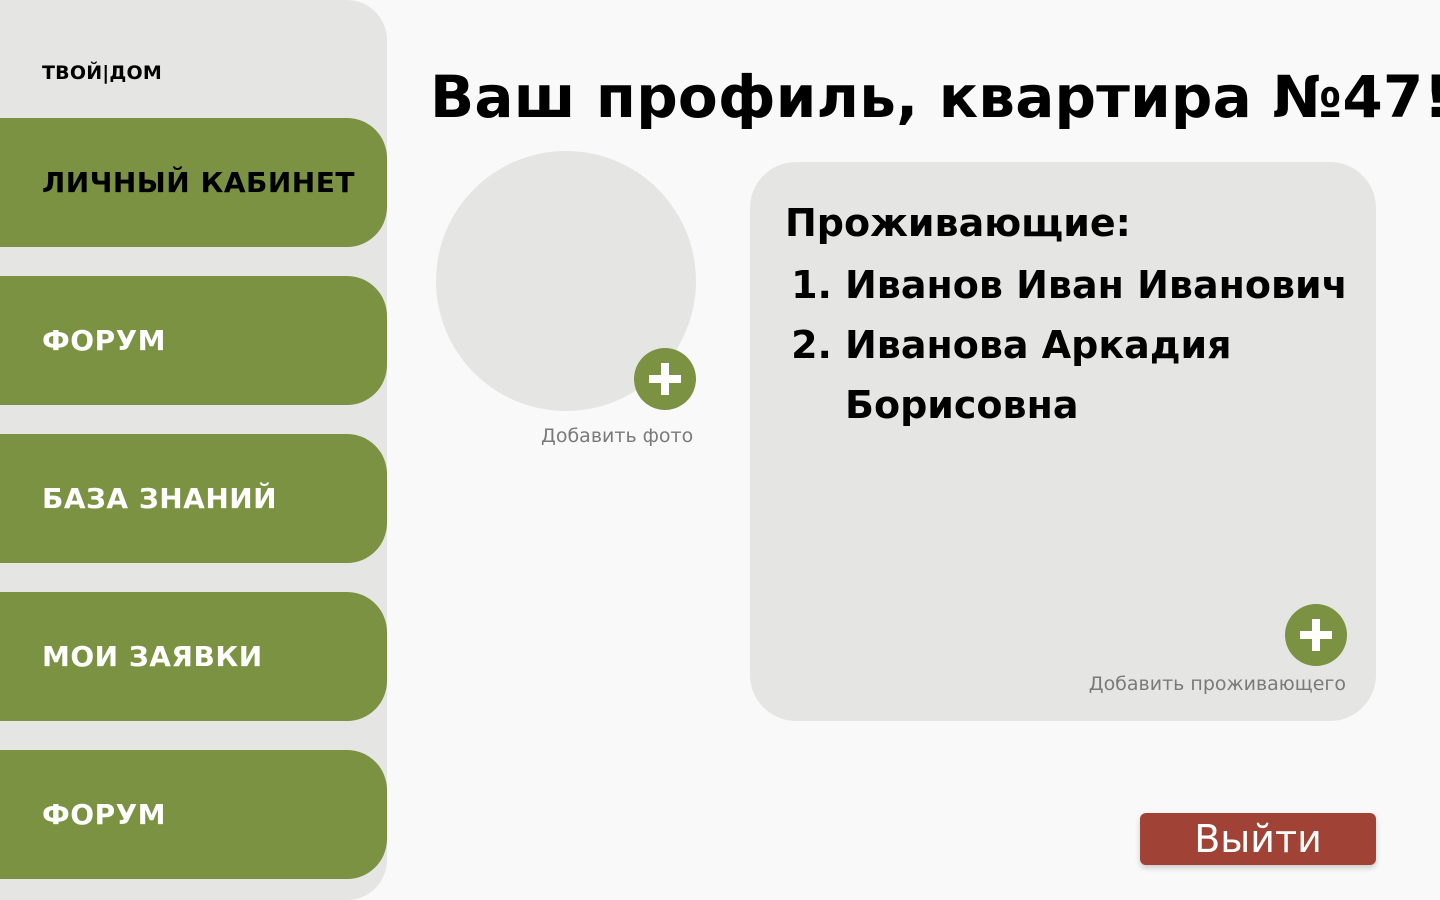  What do you see at coordinates (958, 223) in the screenshot?
I see `residents-heading: Проживающие:` at bounding box center [958, 223].